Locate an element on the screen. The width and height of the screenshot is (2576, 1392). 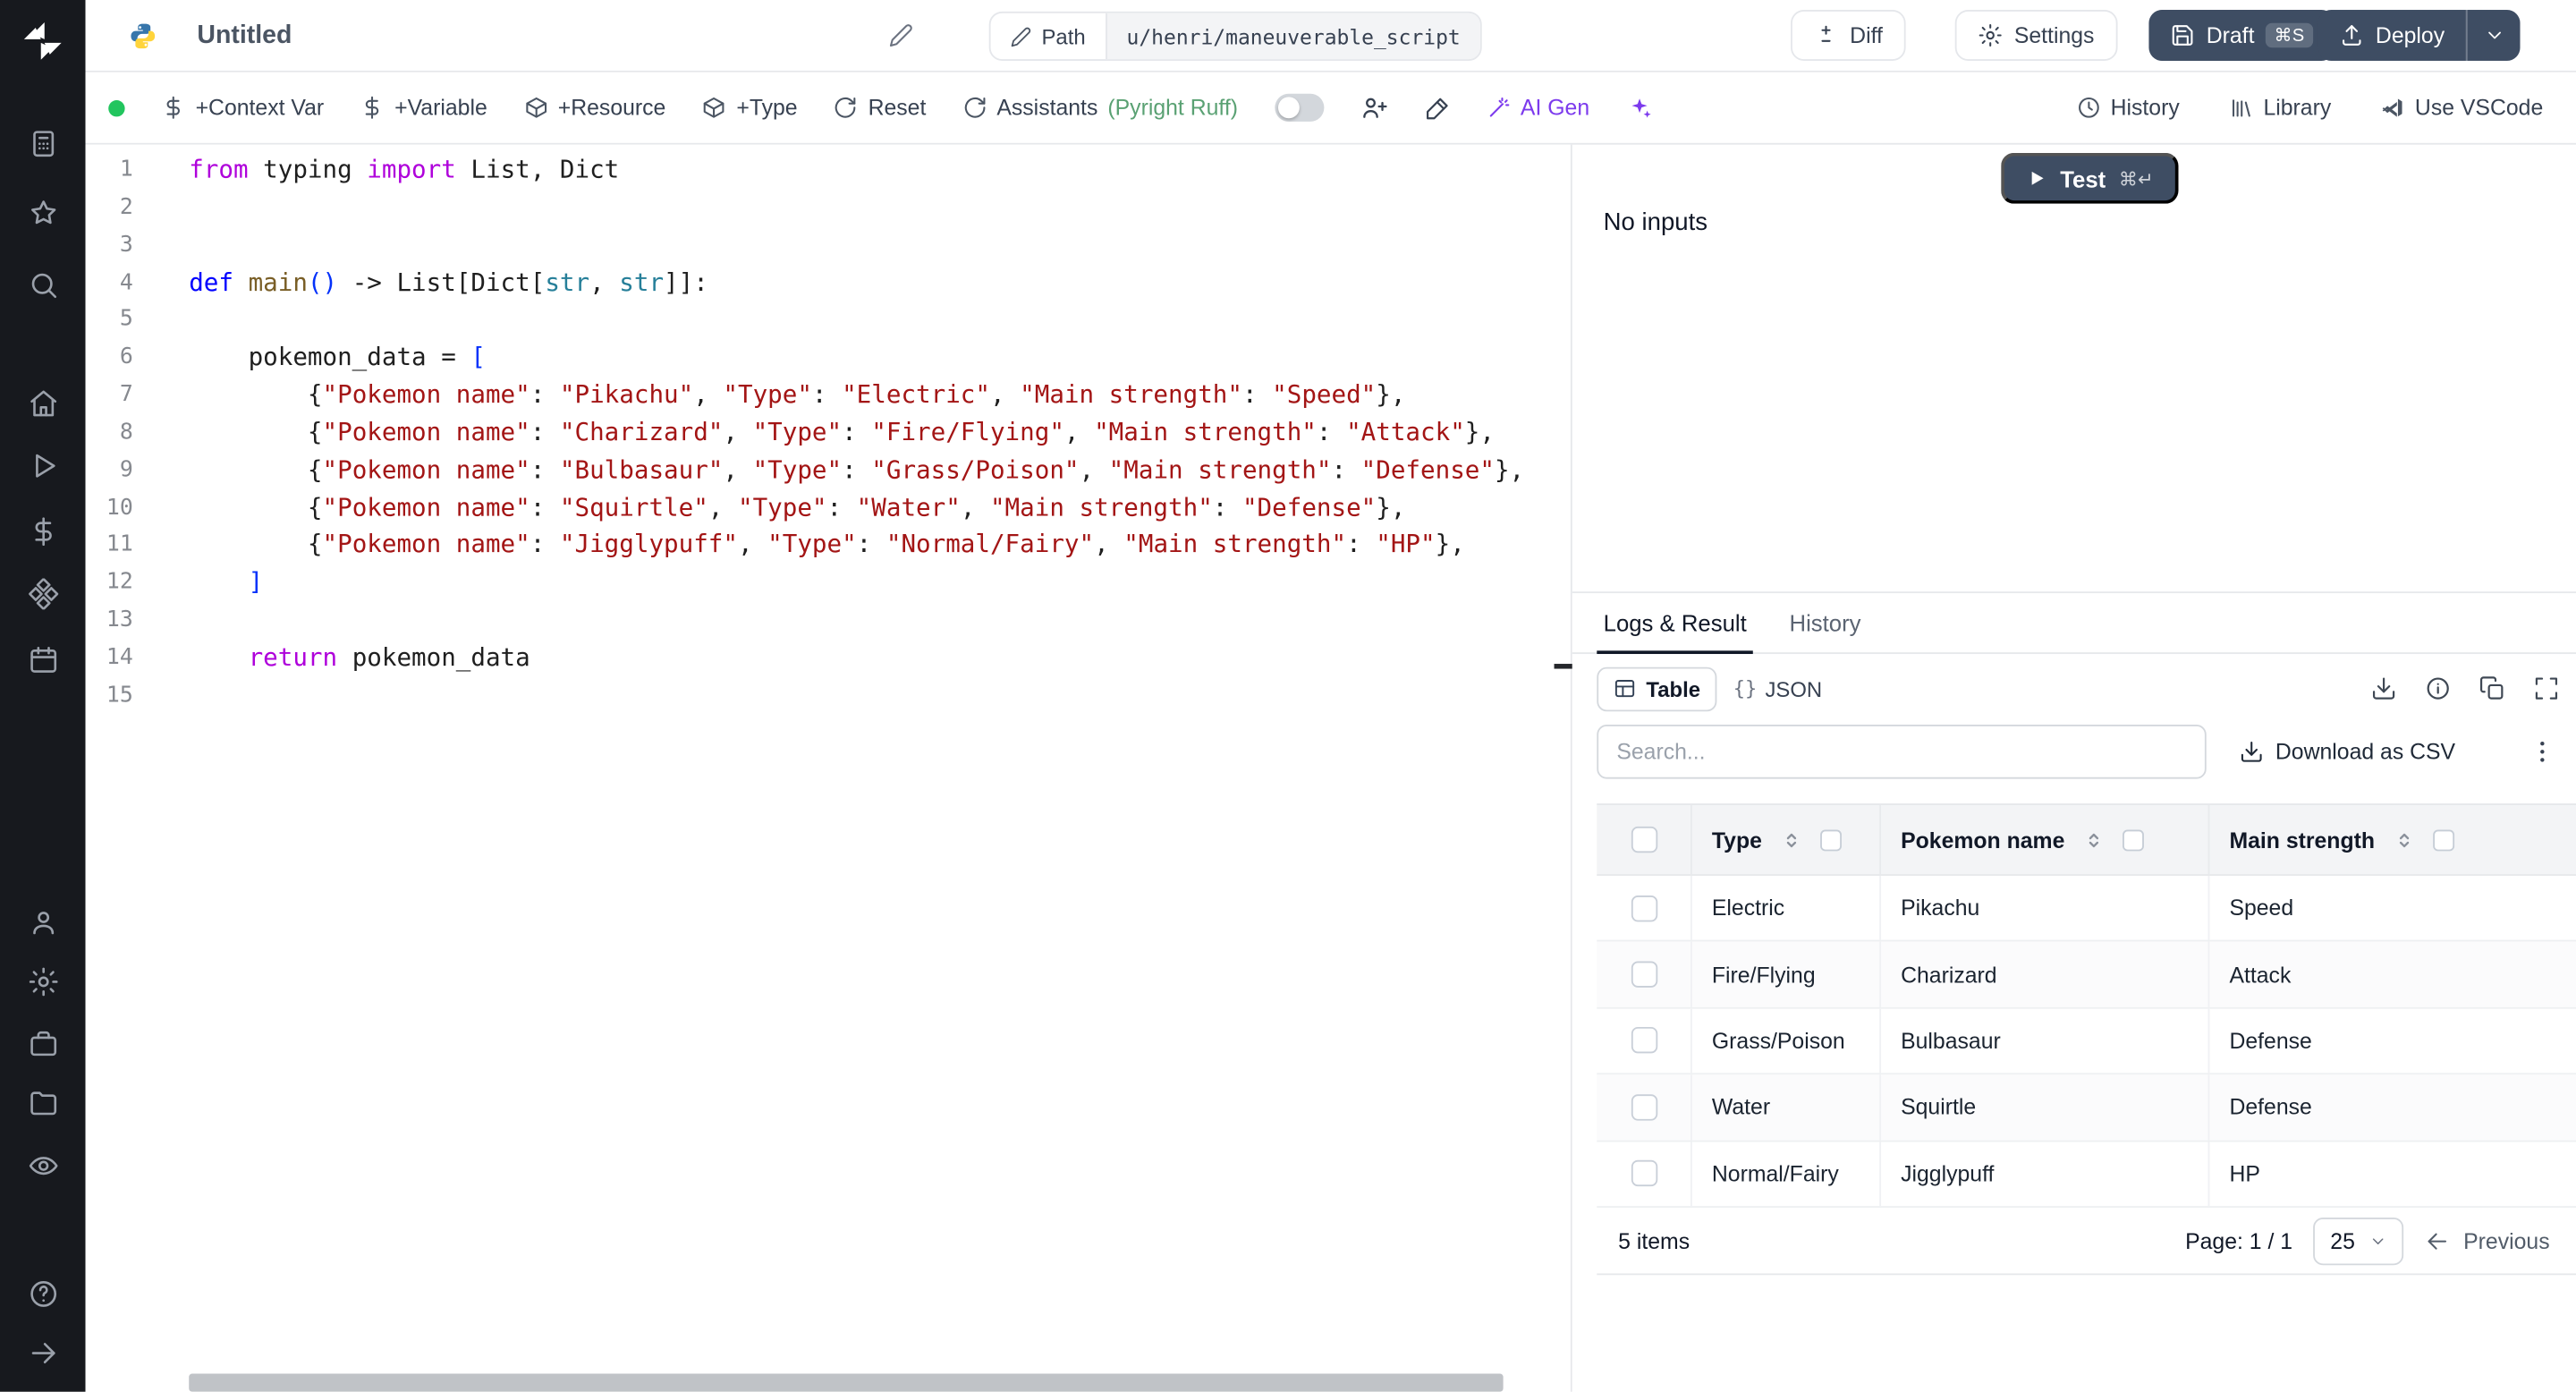
code-line: 4 def main() -> List[Dict[str, str]]: is located at coordinates (828, 282).